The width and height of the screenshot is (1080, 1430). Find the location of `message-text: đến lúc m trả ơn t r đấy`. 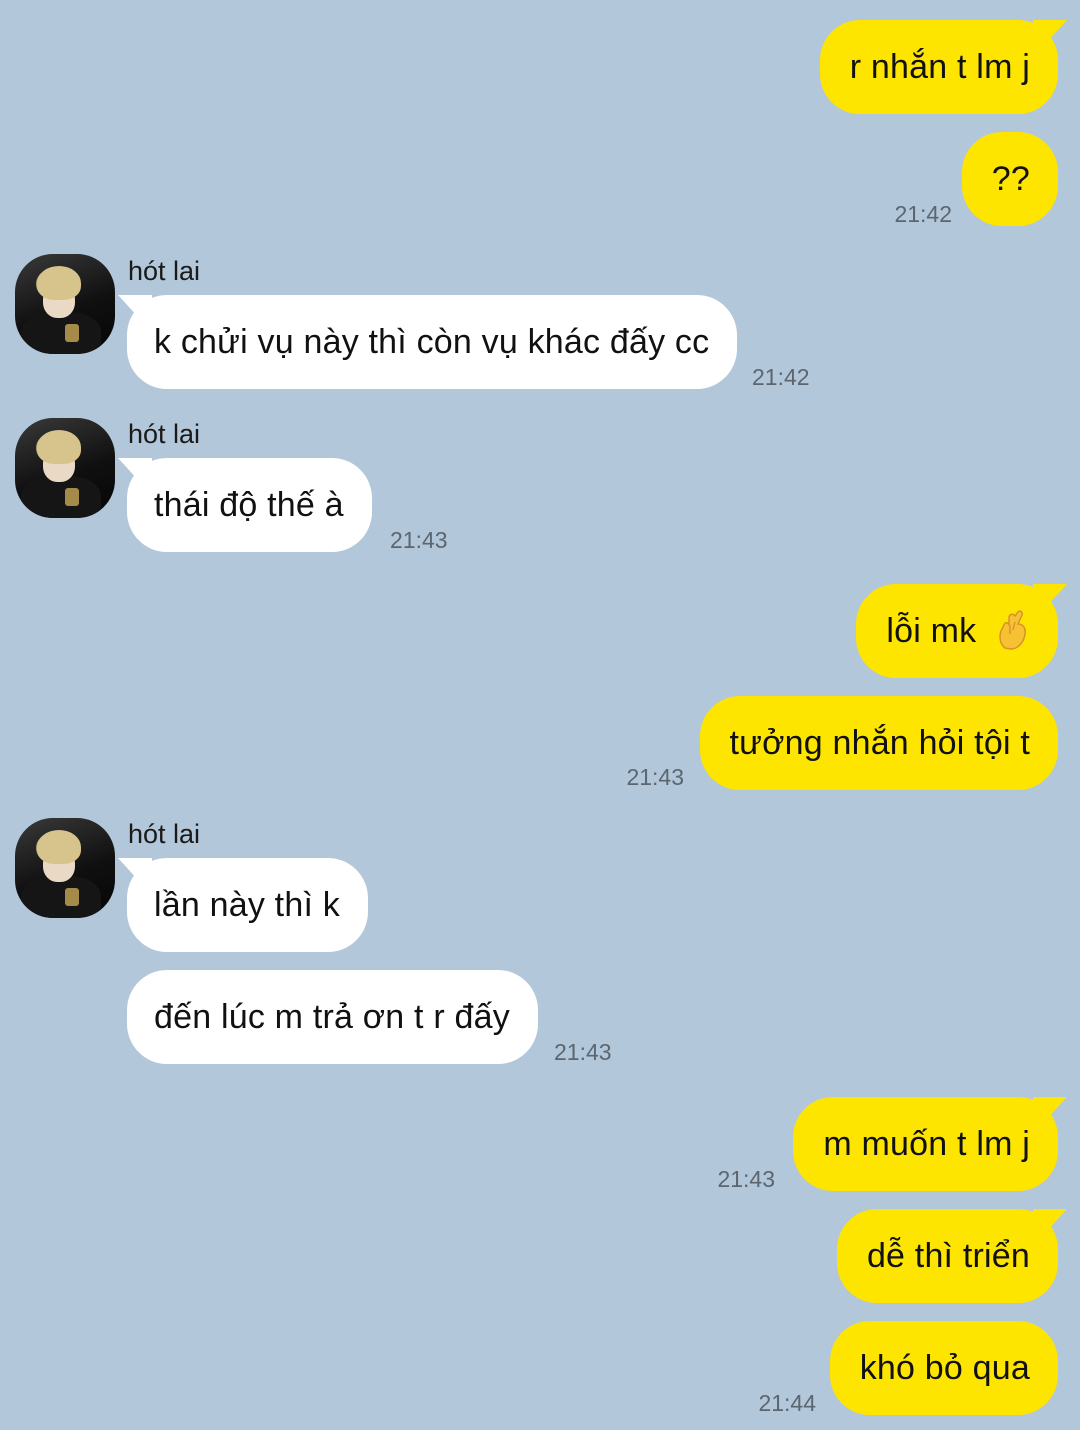

message-text: đến lúc m trả ơn t r đấy is located at coordinates (332, 1017).